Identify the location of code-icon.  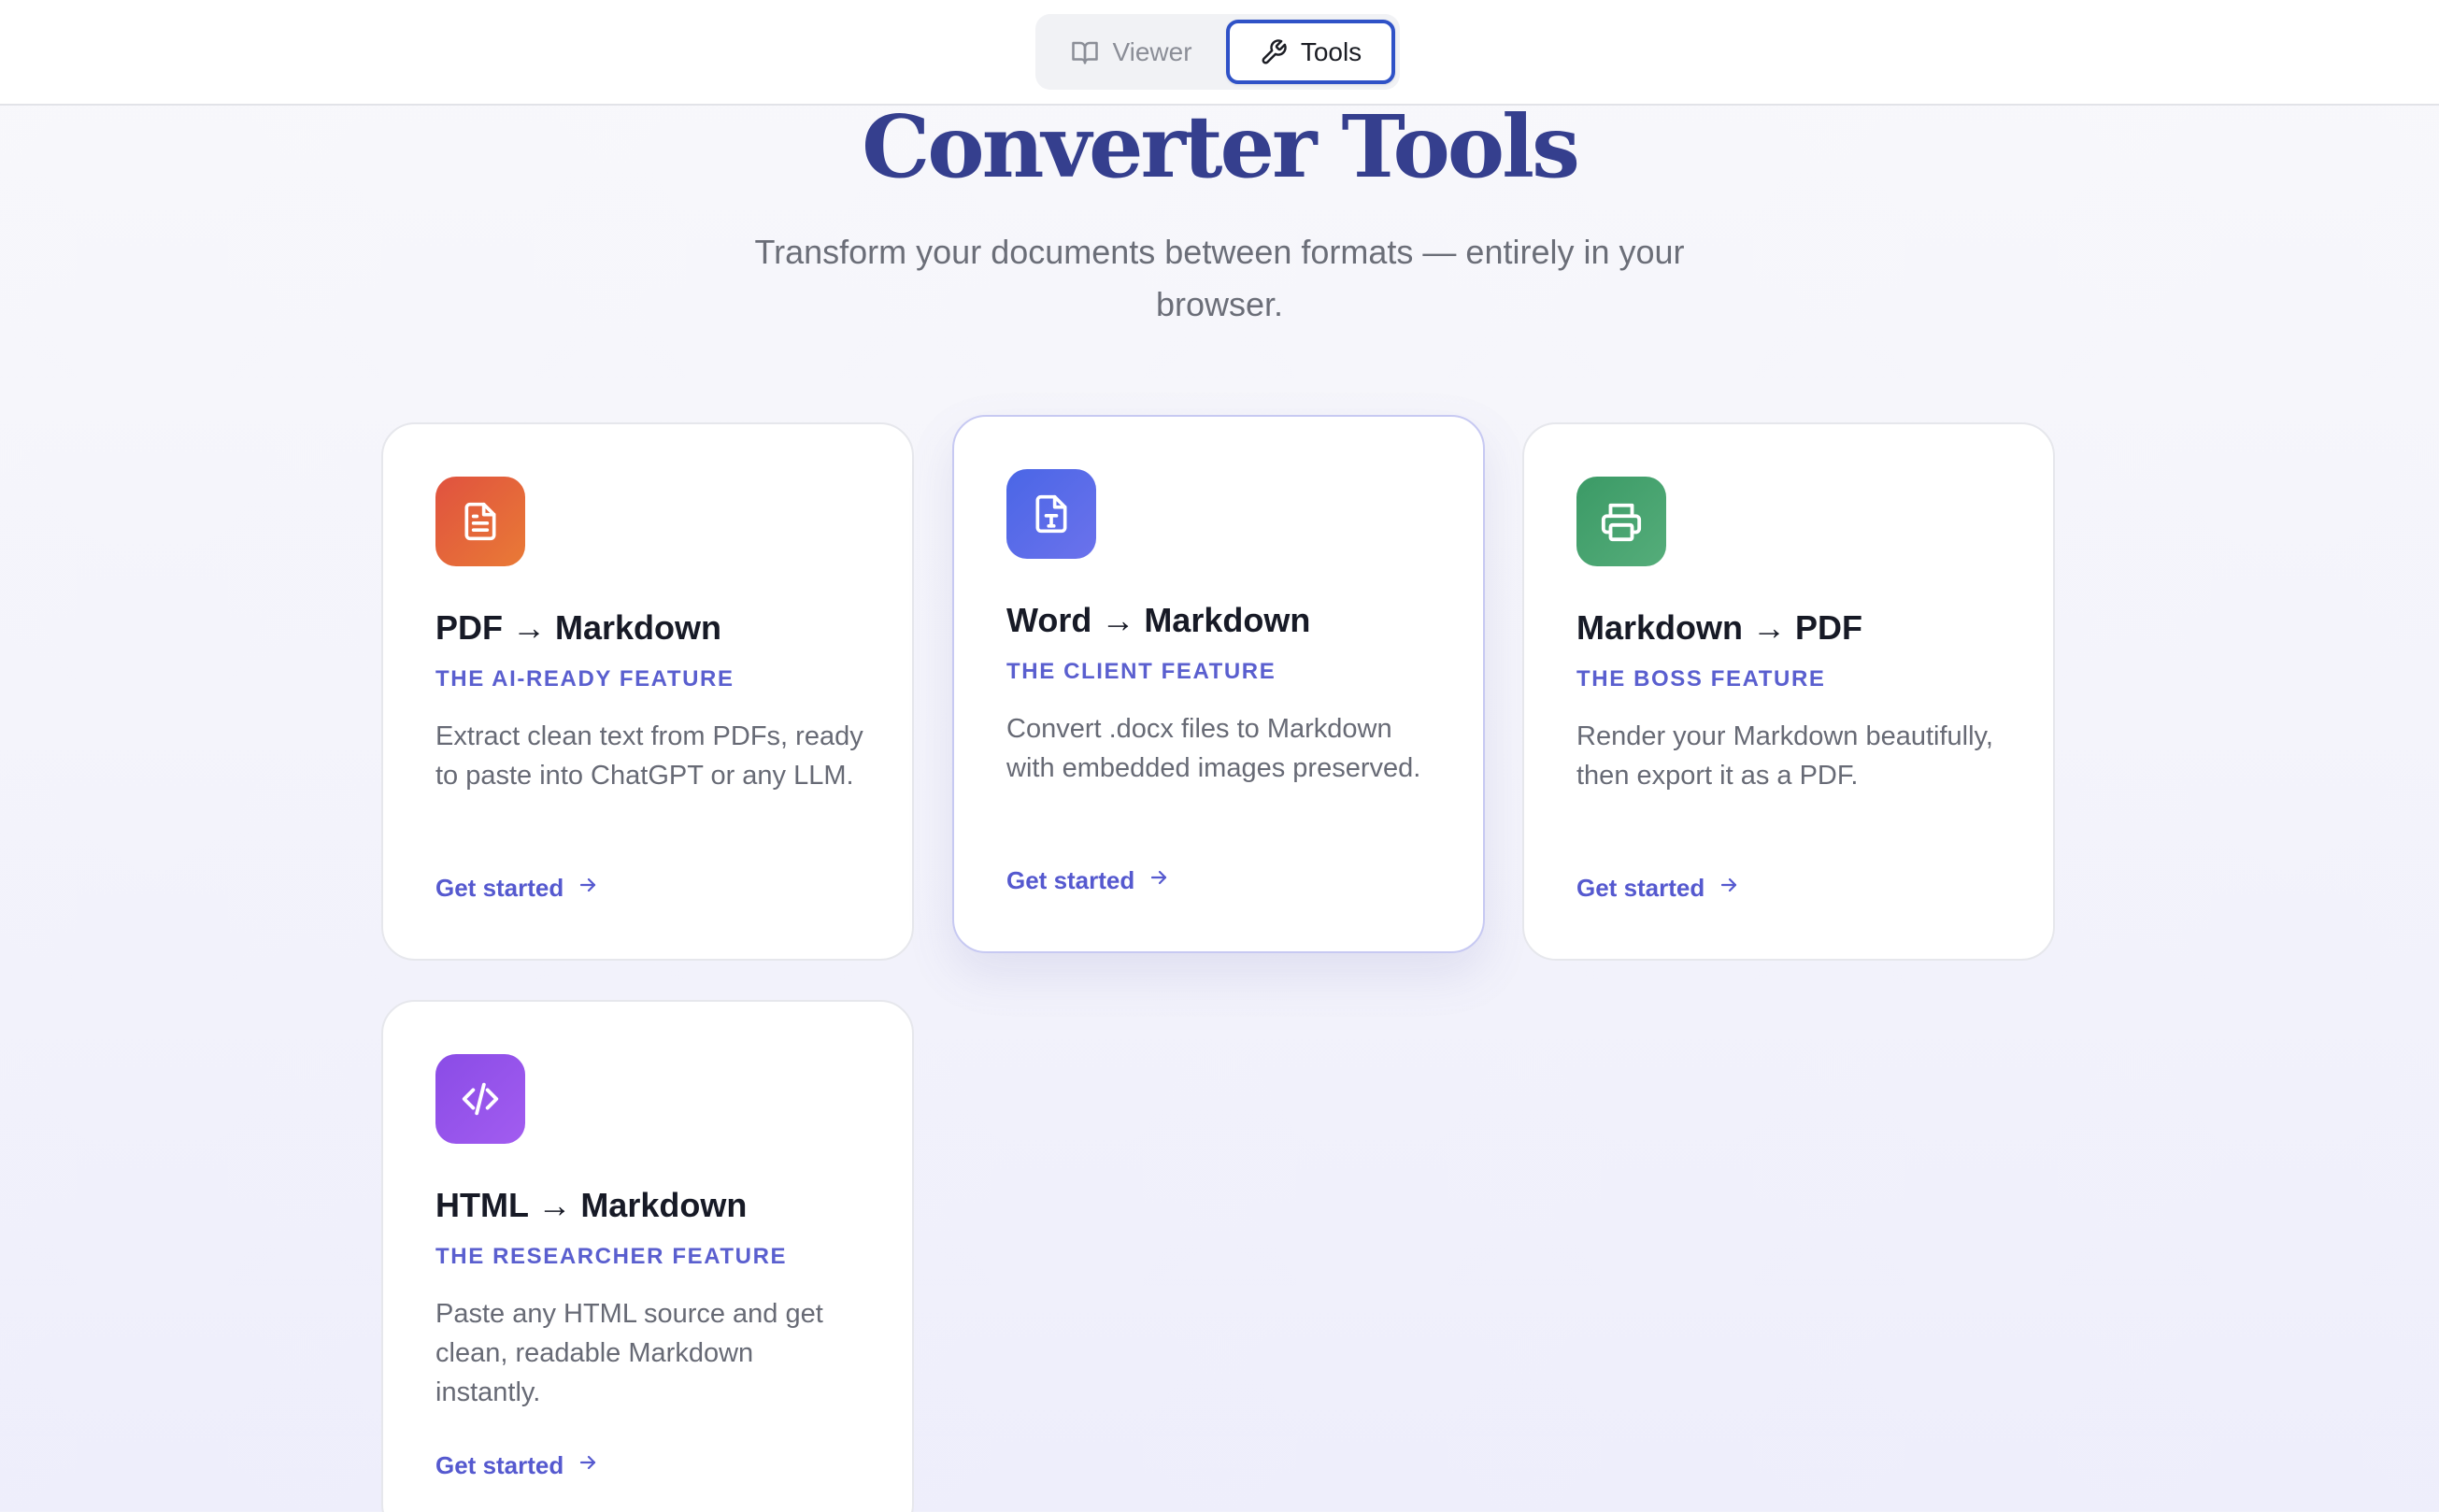
(480, 1099).